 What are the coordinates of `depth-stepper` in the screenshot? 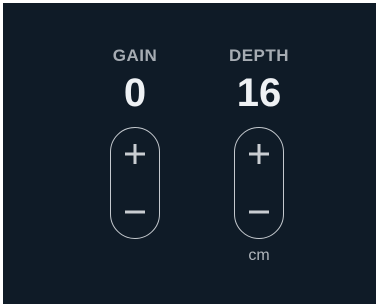 It's located at (259, 183).